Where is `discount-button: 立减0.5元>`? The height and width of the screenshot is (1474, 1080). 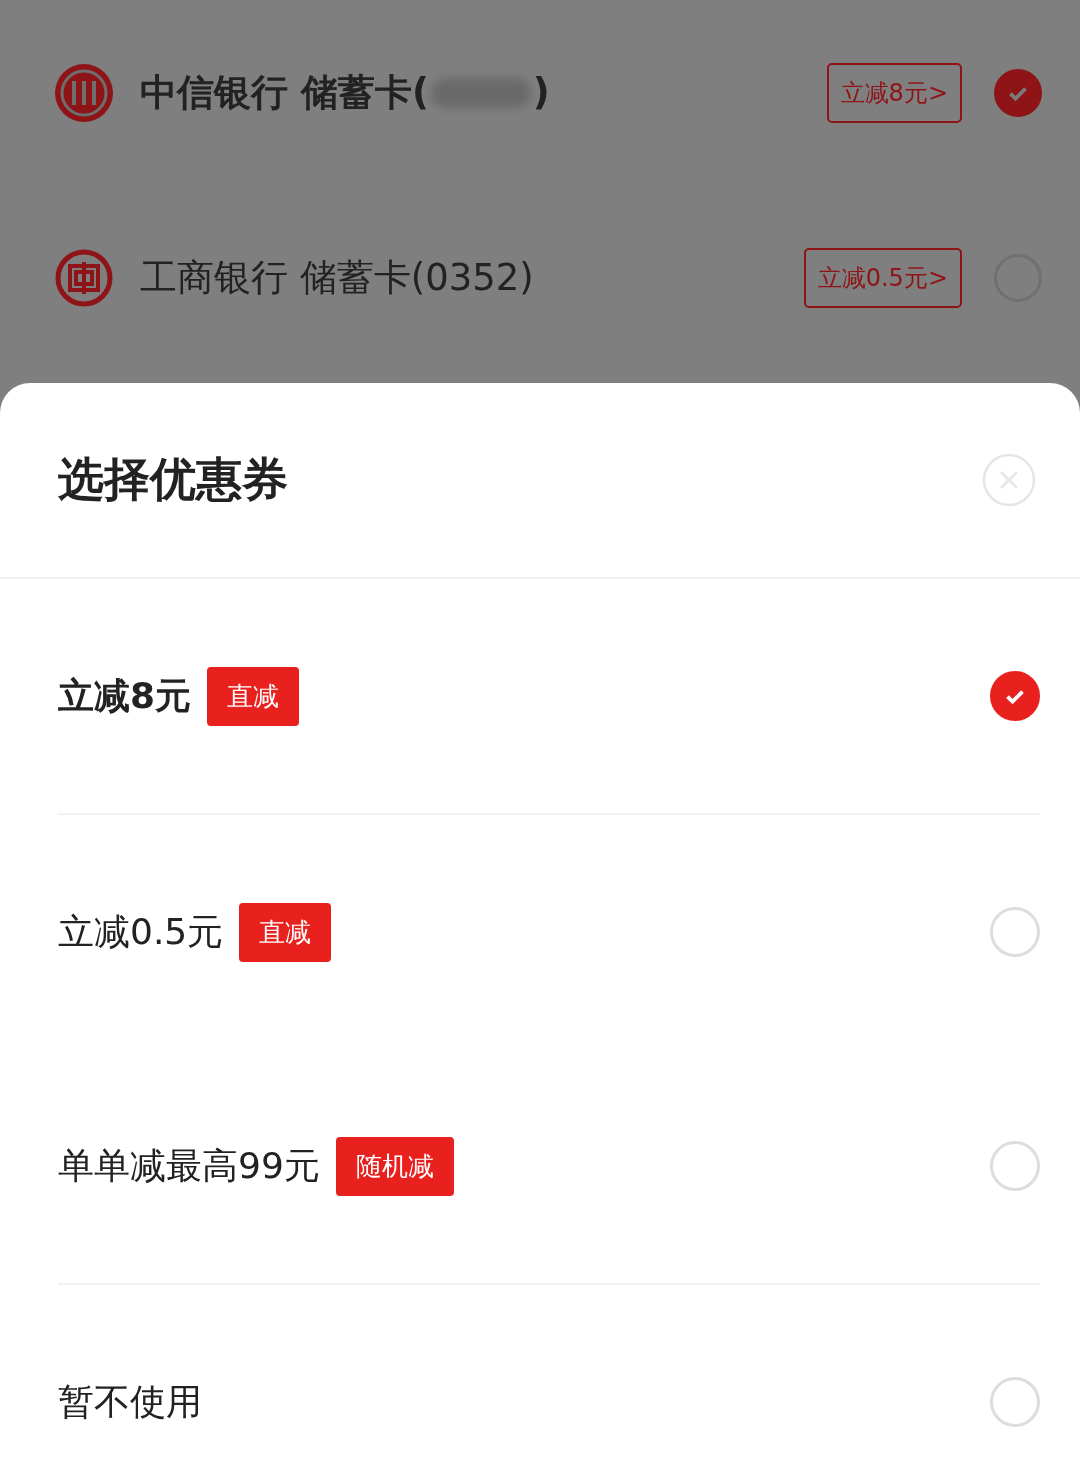
discount-button: 立减0.5元> is located at coordinates (882, 277).